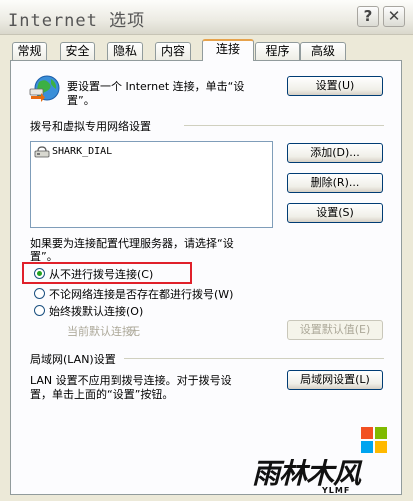 Image resolution: width=413 pixels, height=501 pixels. I want to click on default-dial-option: 始终拨默认连接(O), so click(105, 310).